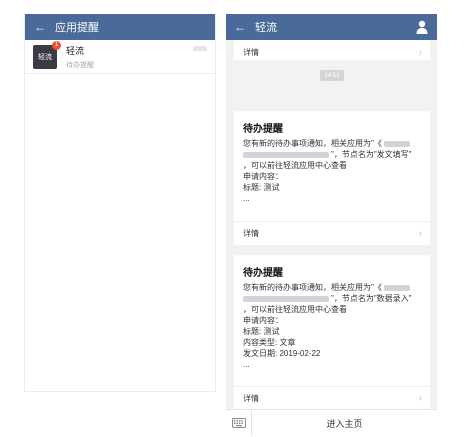 The height and width of the screenshot is (437, 472). What do you see at coordinates (120, 57) in the screenshot?
I see `conversation-item: 轻流 1 轻流 待办提醒` at bounding box center [120, 57].